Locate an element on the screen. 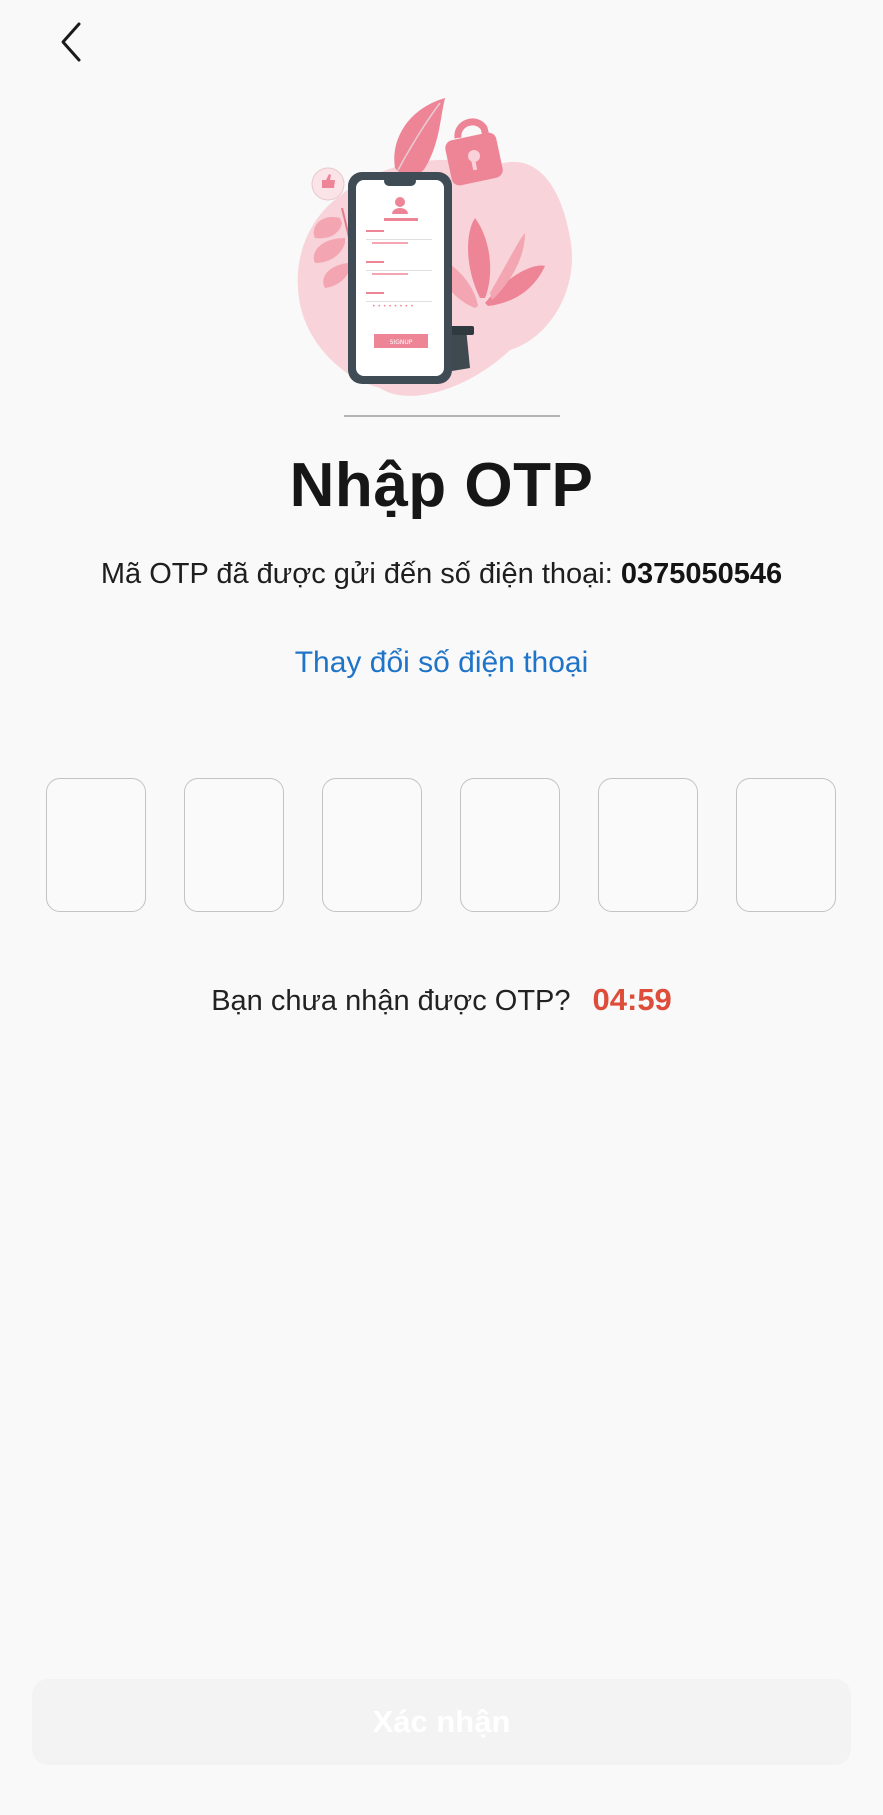  chevron-left-icon is located at coordinates (71, 42).